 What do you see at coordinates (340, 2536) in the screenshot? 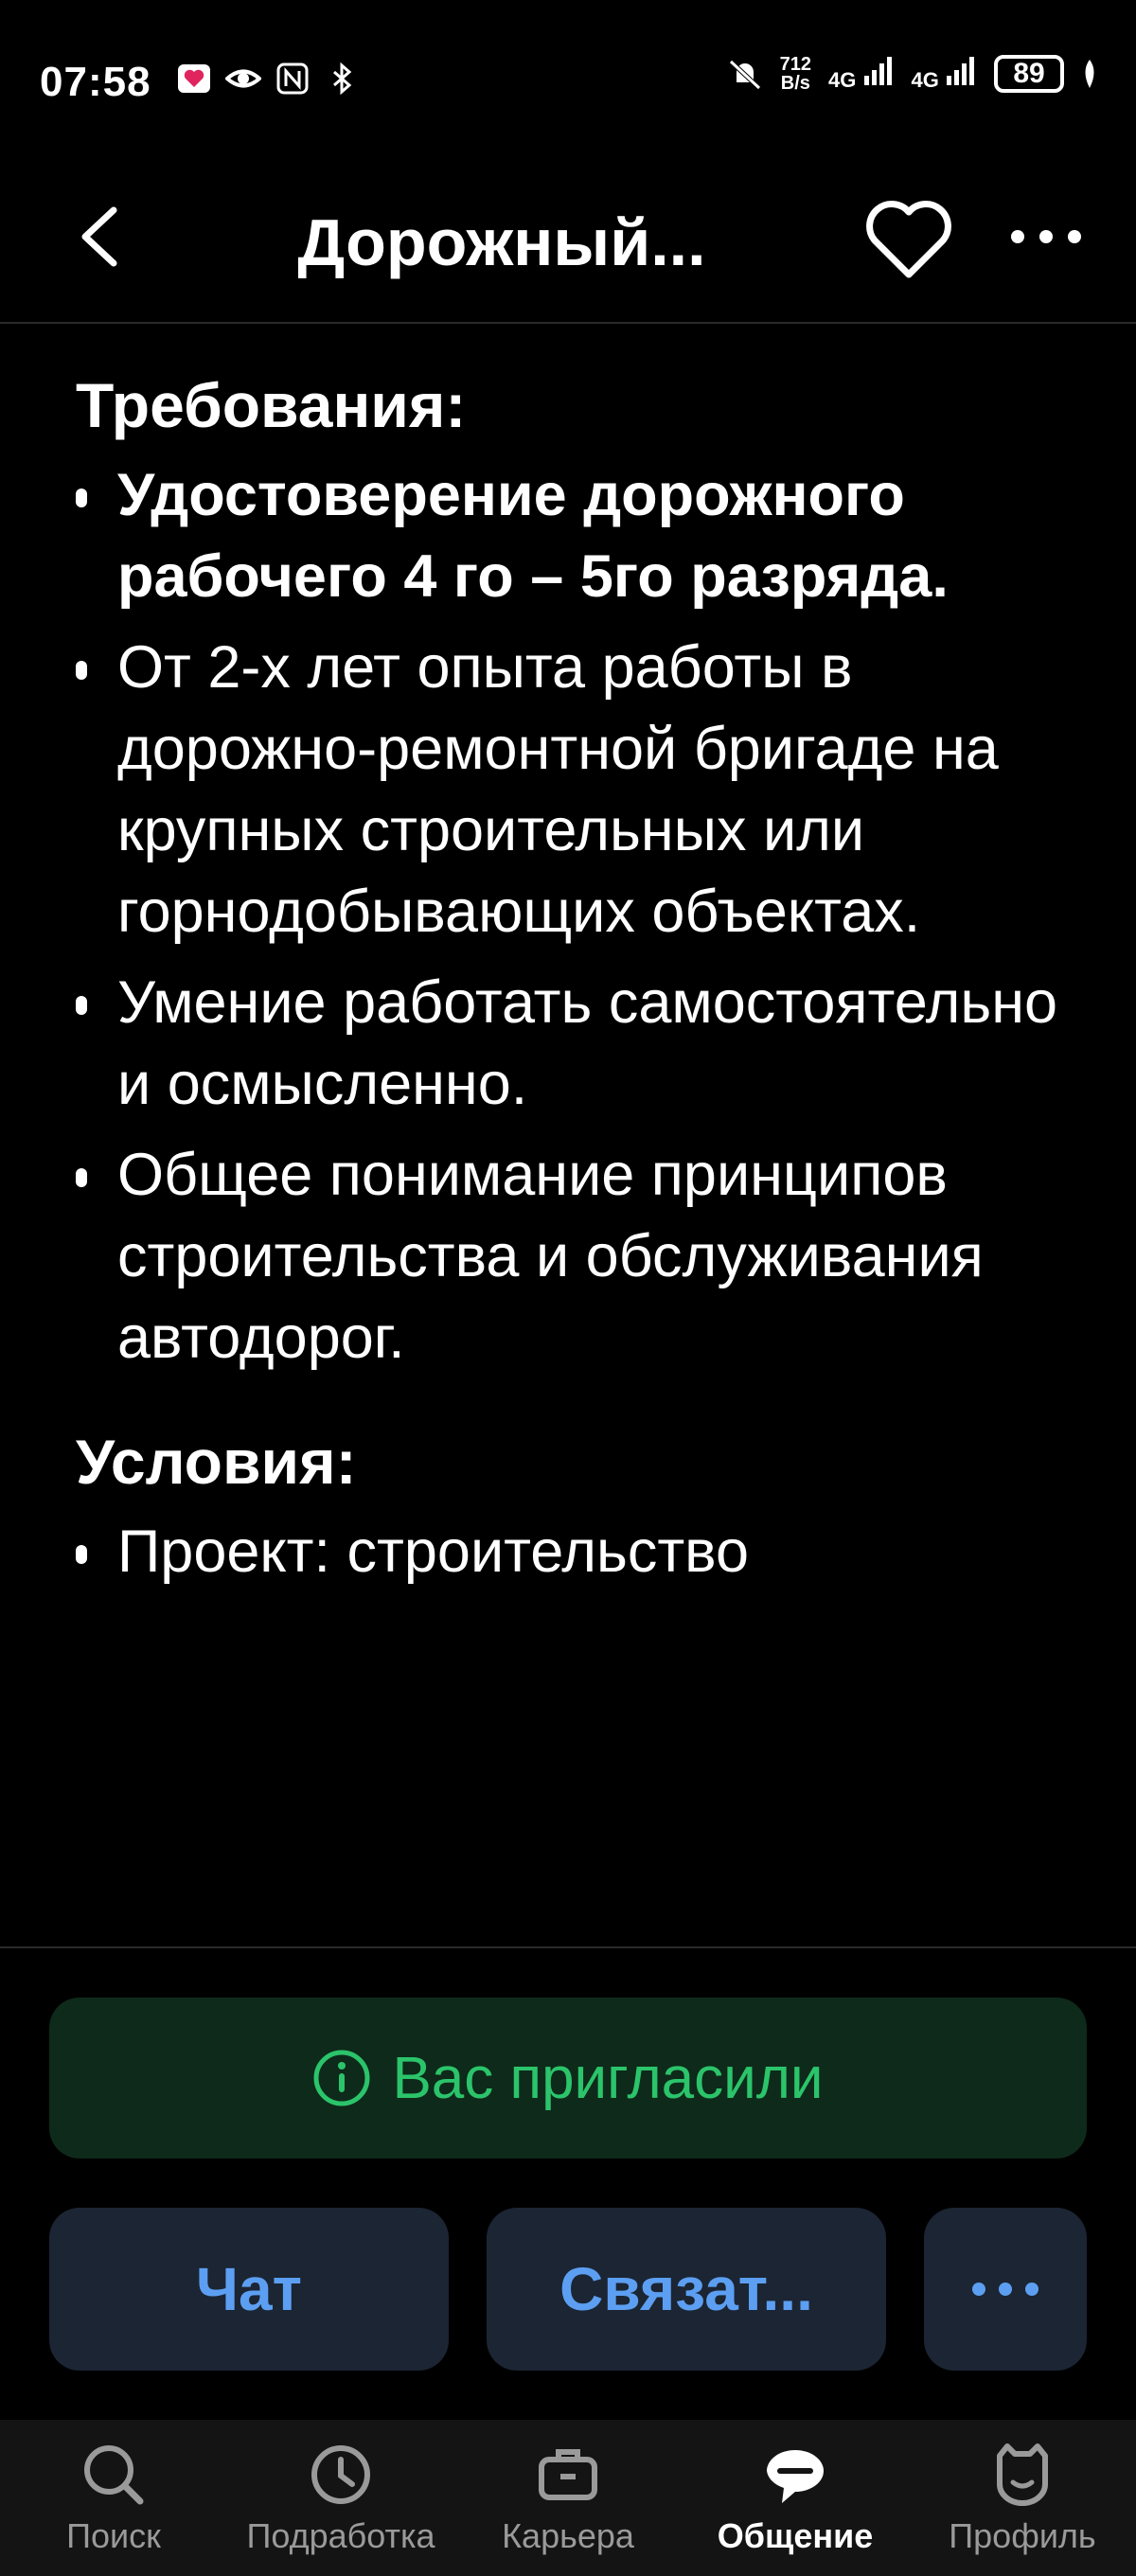
I see `nav-label: Подработка` at bounding box center [340, 2536].